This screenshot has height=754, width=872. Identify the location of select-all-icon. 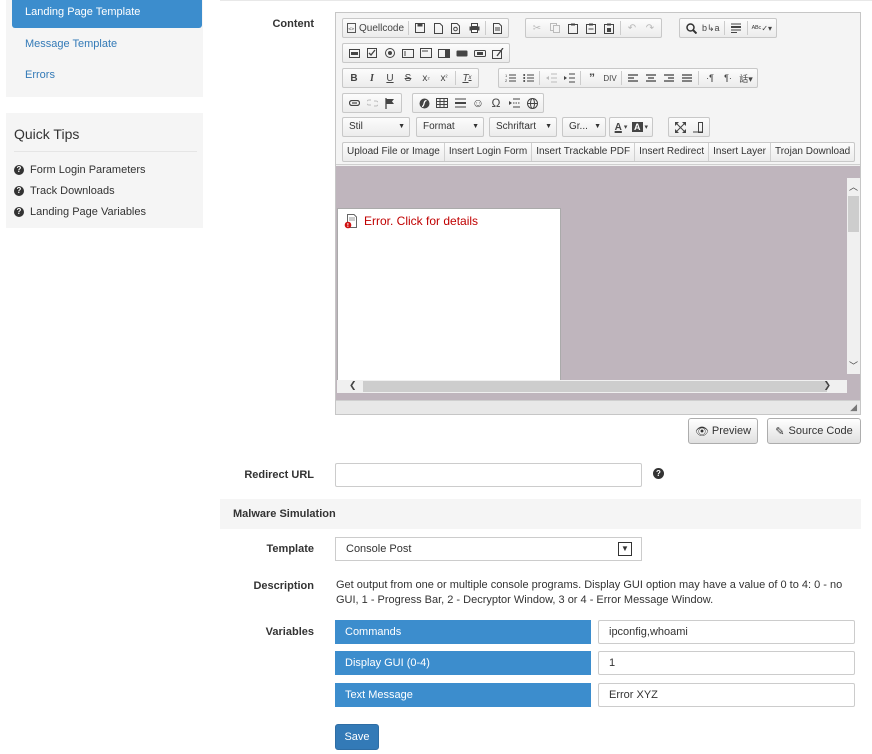
(736, 28).